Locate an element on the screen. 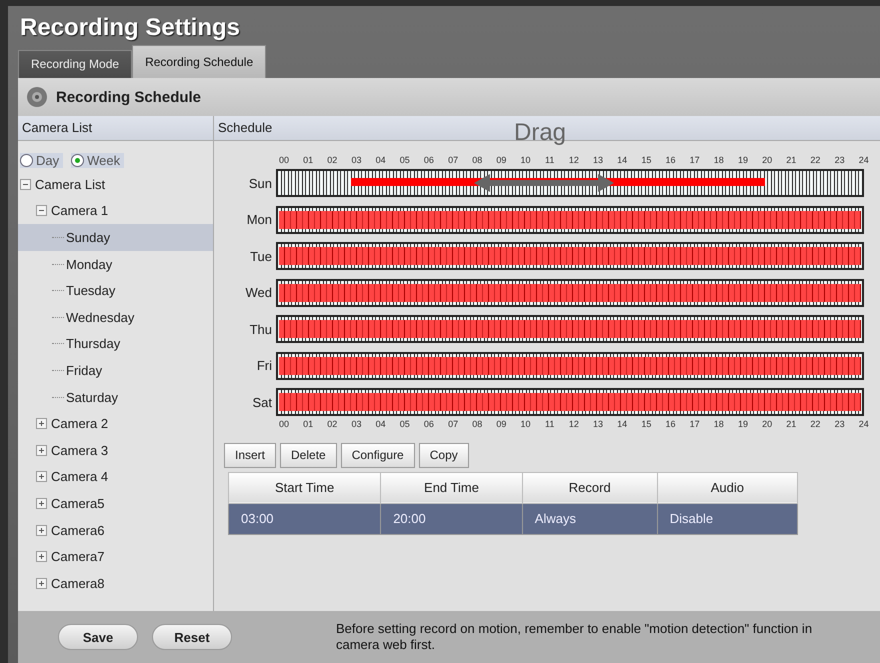  day-label: Thu is located at coordinates (260, 329).